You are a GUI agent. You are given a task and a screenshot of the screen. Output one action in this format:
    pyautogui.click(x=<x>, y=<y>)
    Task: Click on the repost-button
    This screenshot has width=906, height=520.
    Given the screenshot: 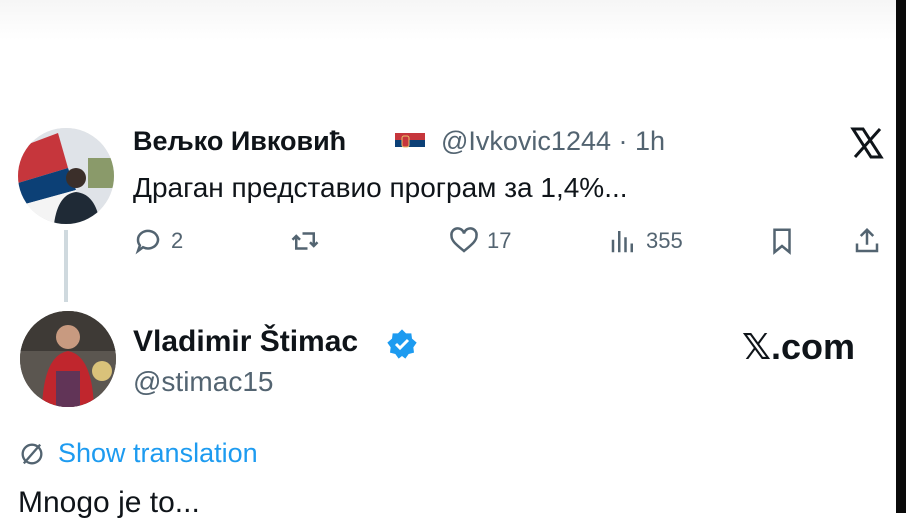 What is the action you would take?
    pyautogui.click(x=305, y=241)
    